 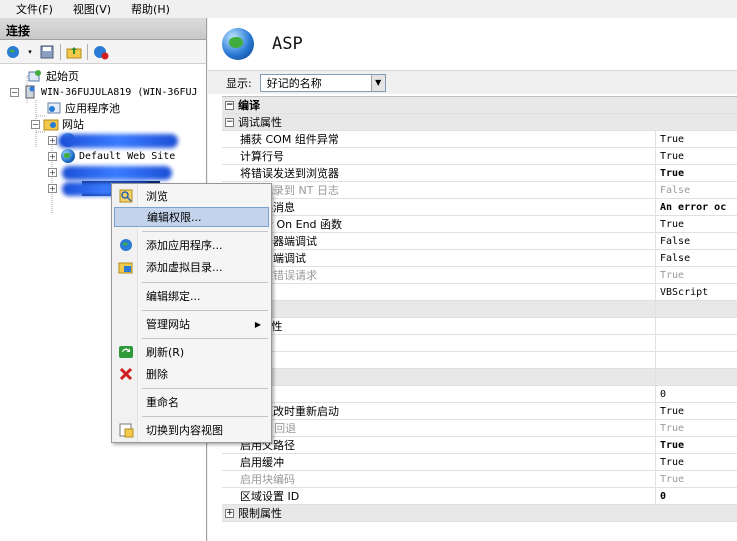 What do you see at coordinates (479, 496) in the screenshot?
I see `property-row: 区域设置 ID 0` at bounding box center [479, 496].